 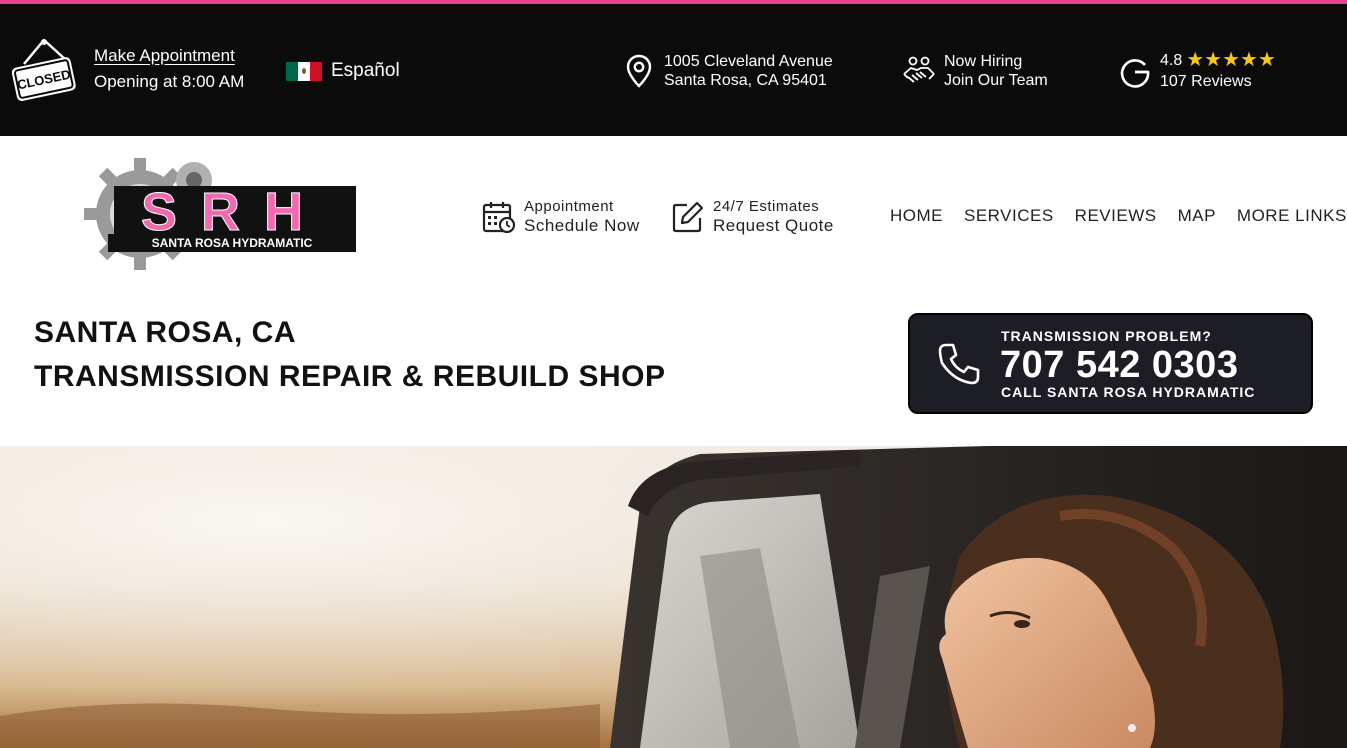 What do you see at coordinates (1231, 60) in the screenshot?
I see `rating-stars: ★★★★★` at bounding box center [1231, 60].